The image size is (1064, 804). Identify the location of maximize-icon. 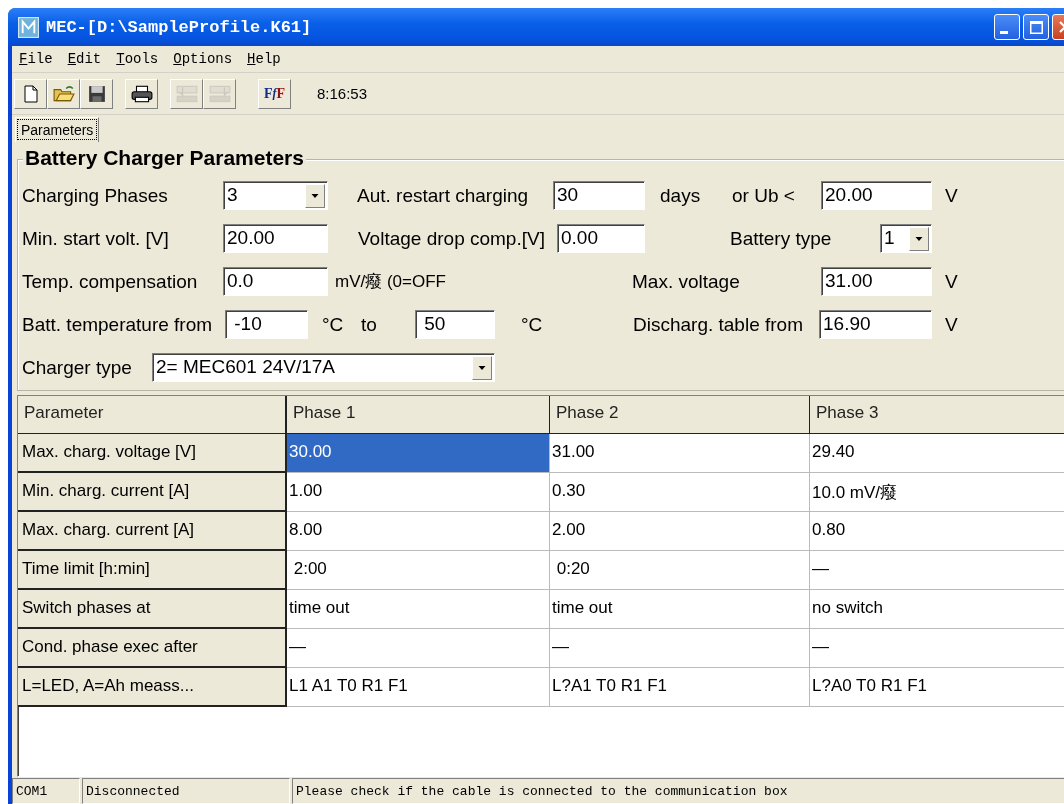
(1036, 27).